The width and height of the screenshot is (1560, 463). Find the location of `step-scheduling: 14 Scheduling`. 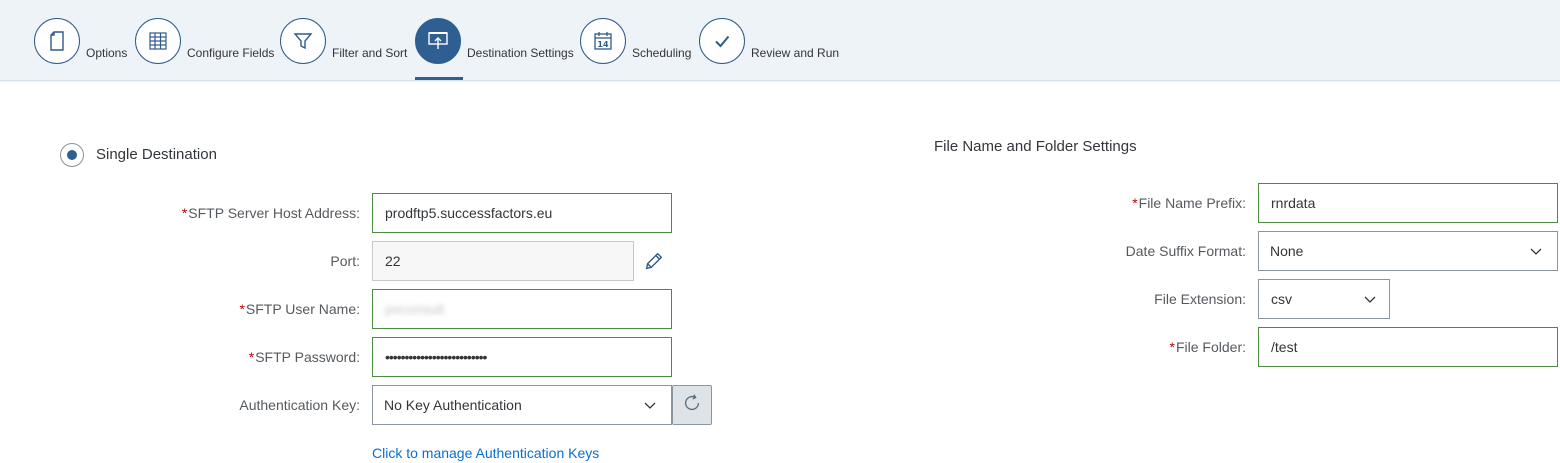

step-scheduling: 14 Scheduling is located at coordinates (635, 41).